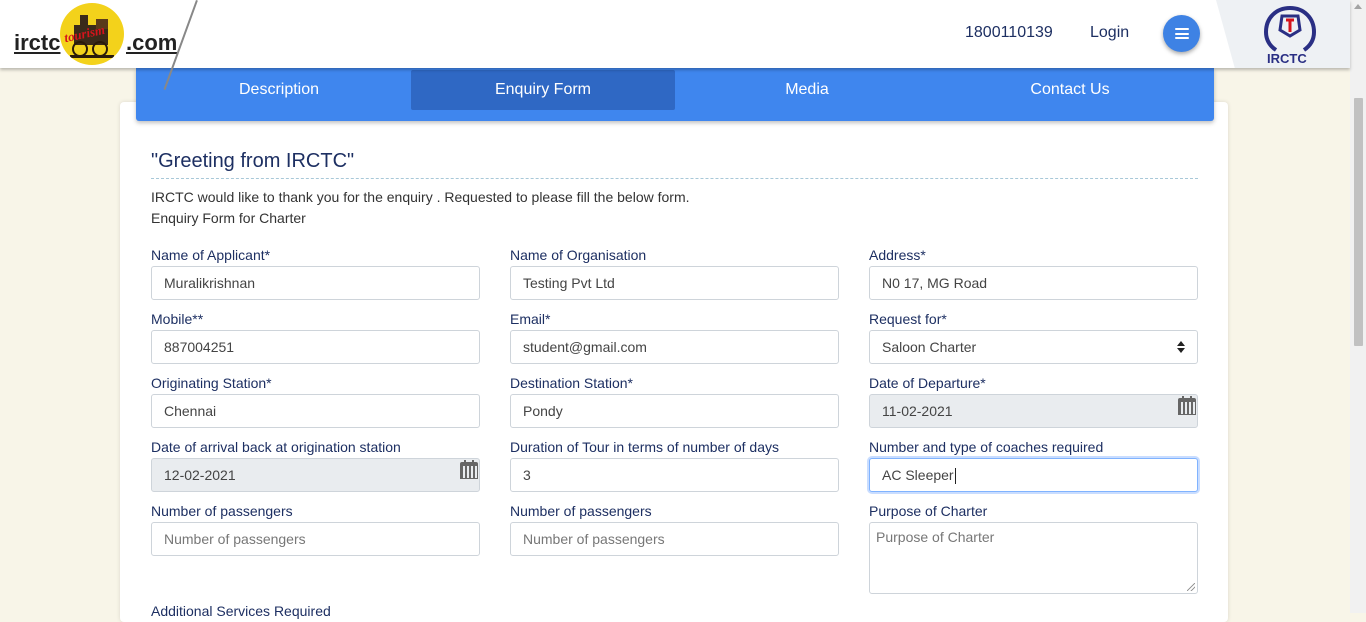 The image size is (1366, 622). What do you see at coordinates (37, 42) in the screenshot?
I see `logo-text-left: irctc` at bounding box center [37, 42].